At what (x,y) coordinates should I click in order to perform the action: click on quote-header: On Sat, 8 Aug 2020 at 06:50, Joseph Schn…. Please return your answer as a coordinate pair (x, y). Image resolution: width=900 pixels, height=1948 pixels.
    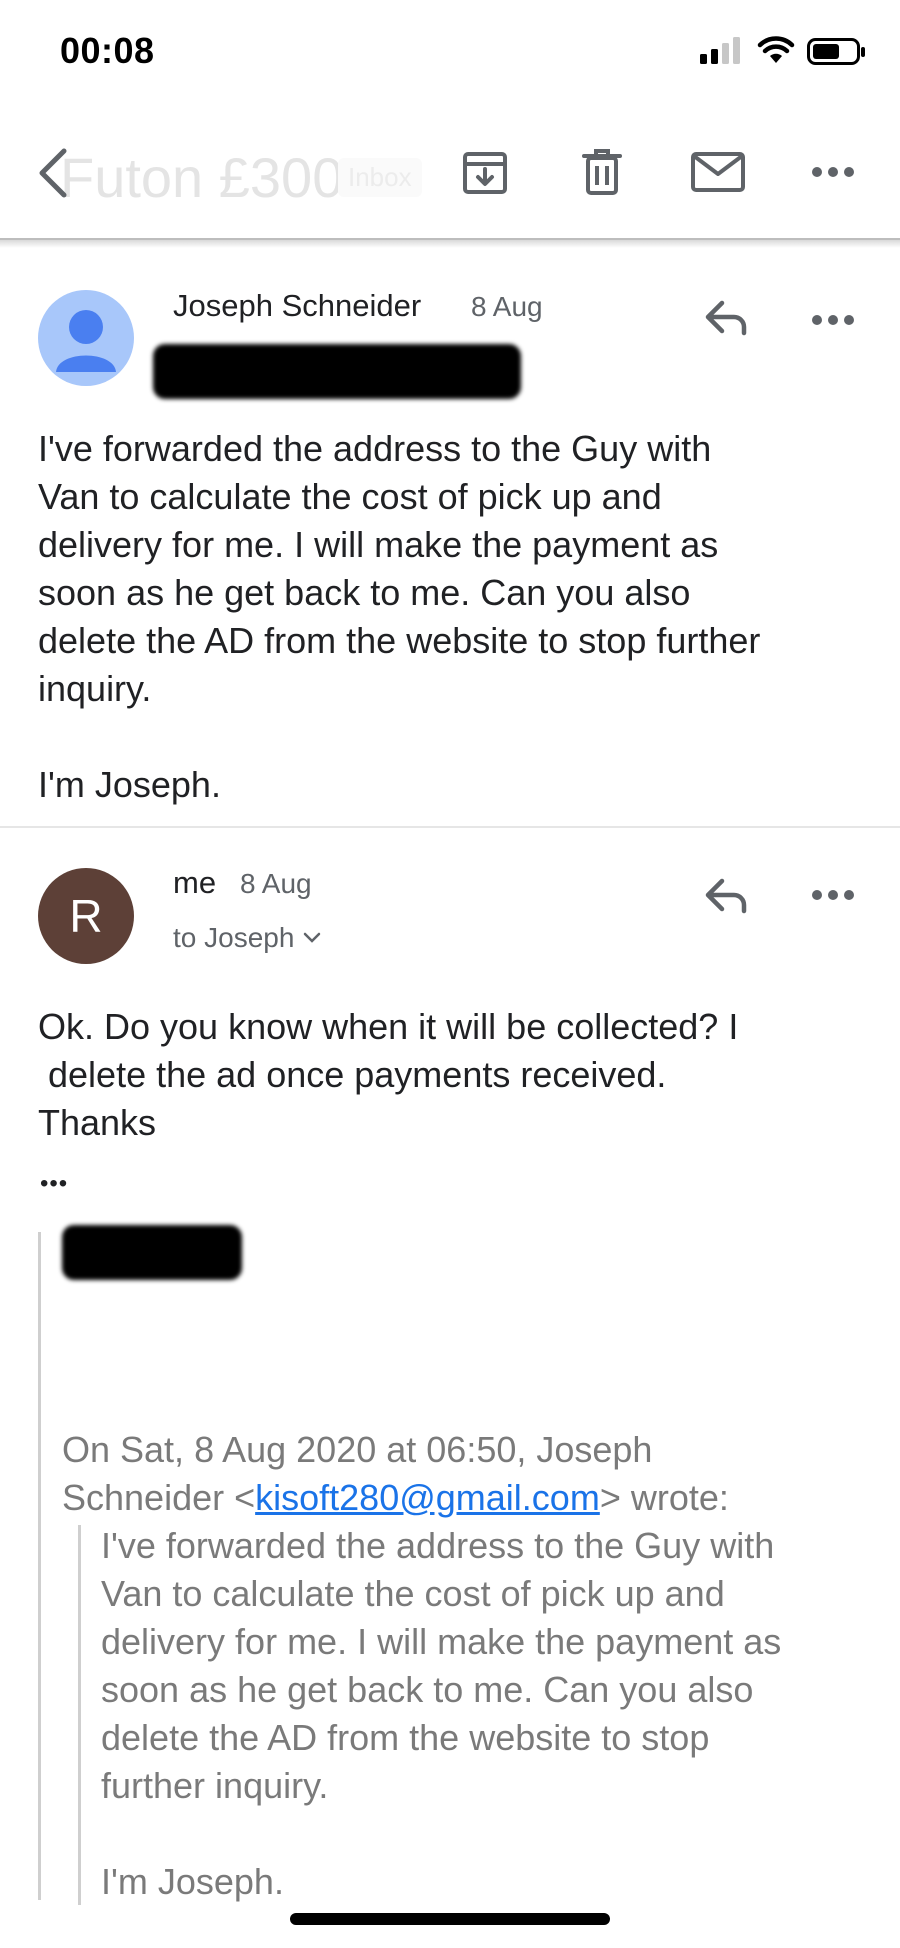
    Looking at the image, I should click on (472, 1474).